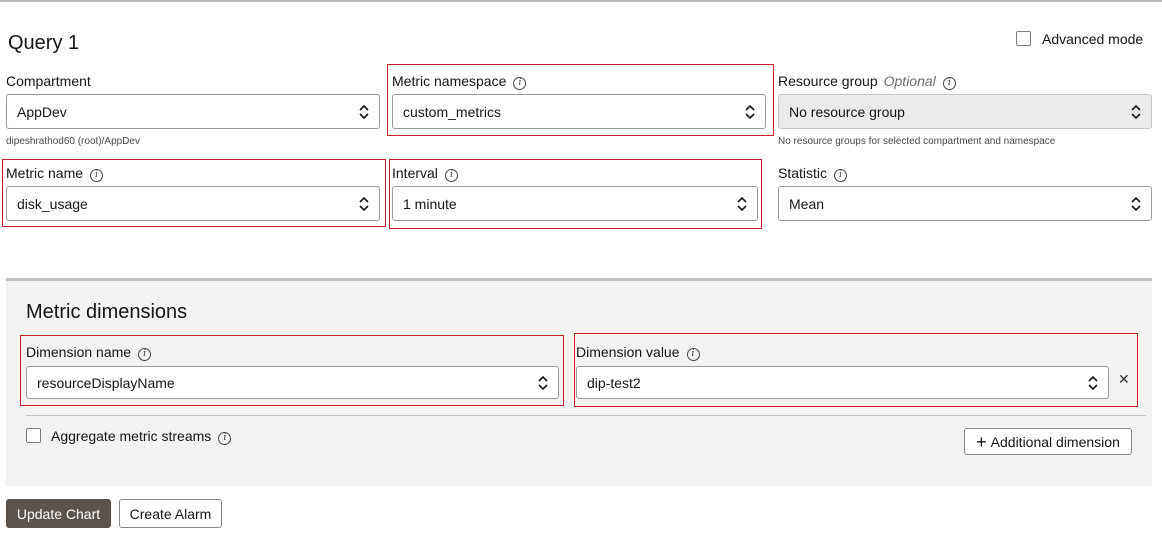 This screenshot has height=535, width=1162. Describe the element at coordinates (107, 312) in the screenshot. I see `metric-dimensions-title: Metric dimensions` at that location.